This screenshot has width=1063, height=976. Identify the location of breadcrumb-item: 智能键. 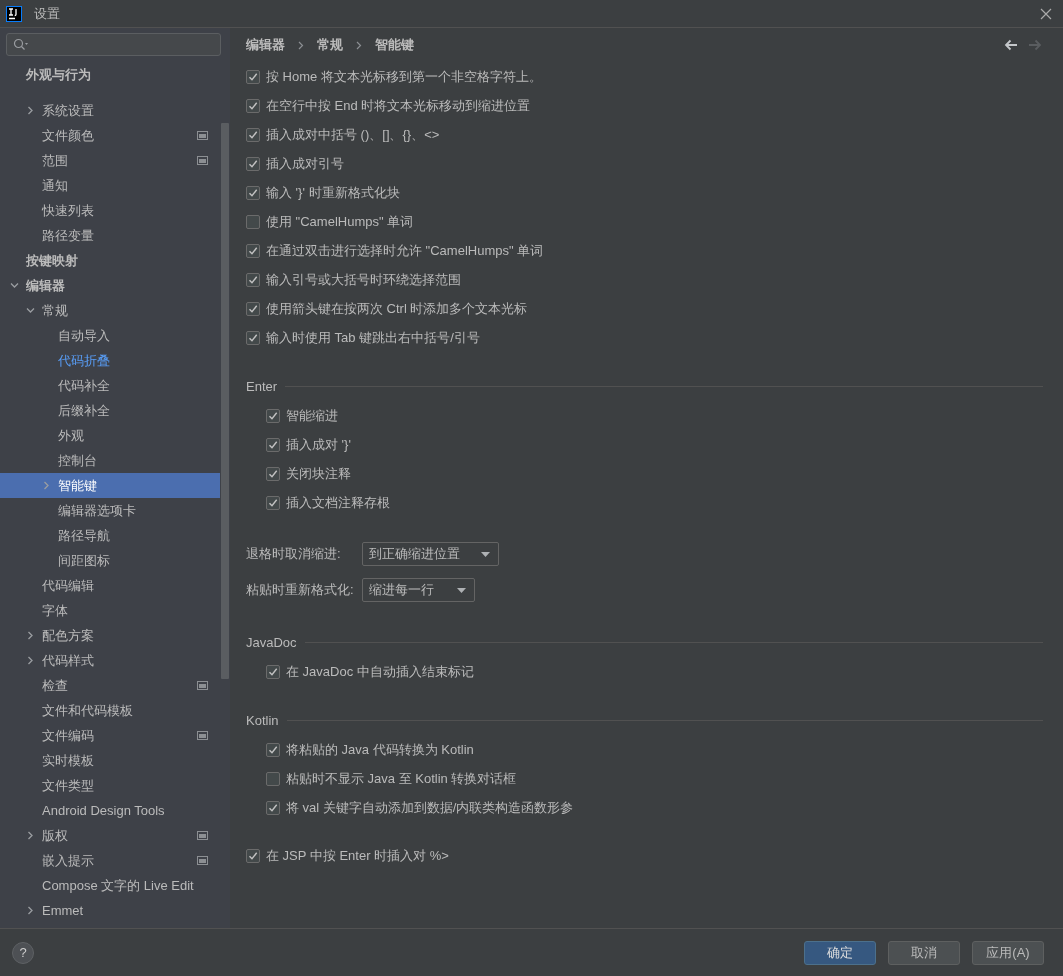
(394, 45).